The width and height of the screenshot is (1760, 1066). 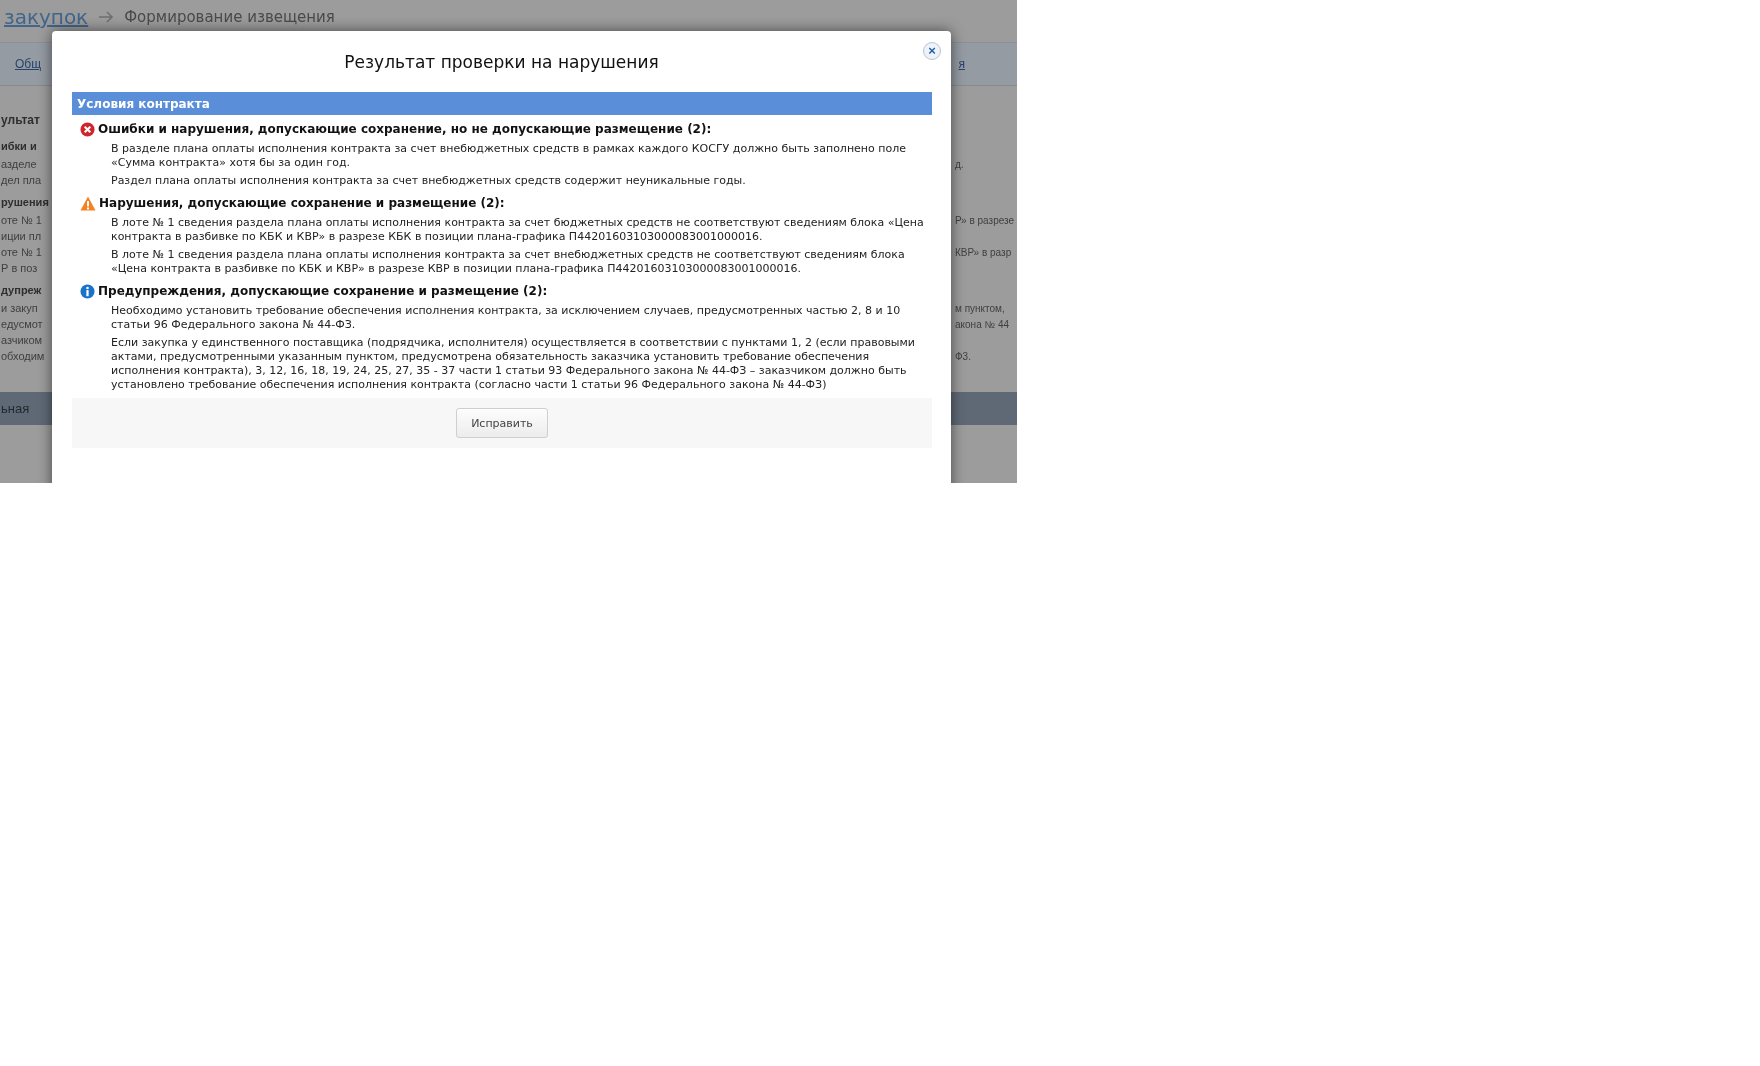 I want to click on message-text: В лоте № 1 сведения раздела плана оплаты исполнения контракта за счет внебюджетных средств не соответствуют сведениям блока «Цена контракта в разбивке по КБК и КВР» в разрезе КВР в позиции плана-графика П44201603103000083001000016., so click(x=508, y=262).